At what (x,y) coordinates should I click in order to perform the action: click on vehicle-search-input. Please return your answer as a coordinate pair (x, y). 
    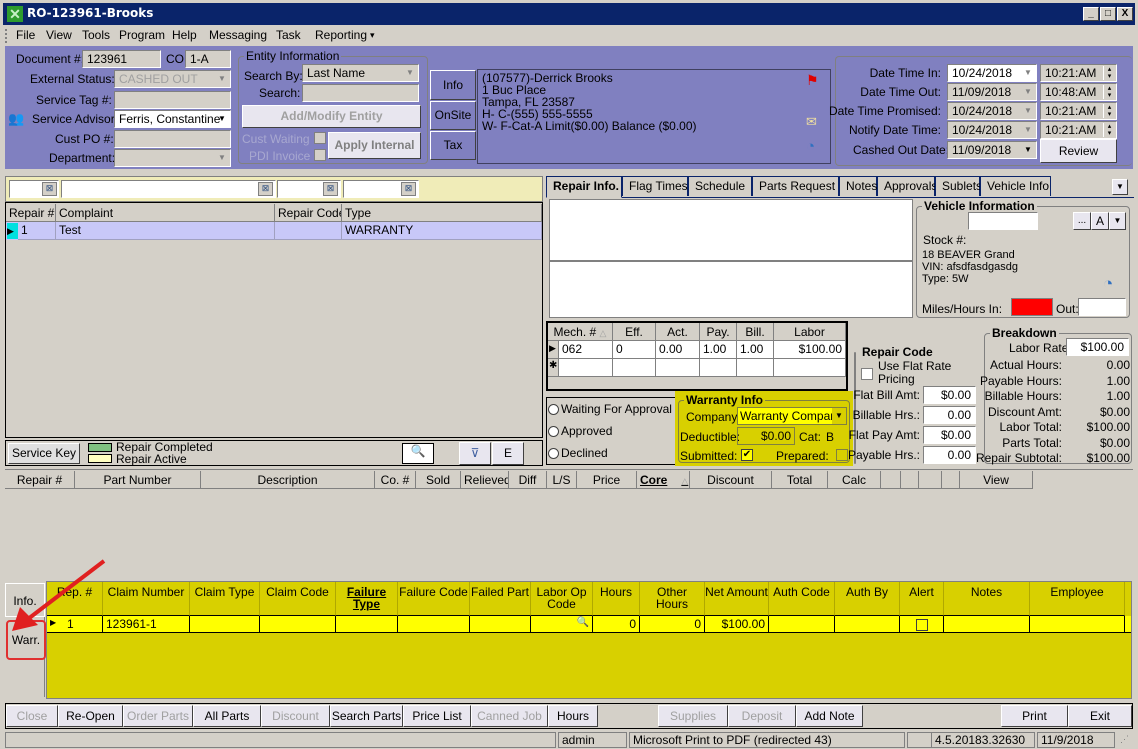
    Looking at the image, I should click on (1003, 221).